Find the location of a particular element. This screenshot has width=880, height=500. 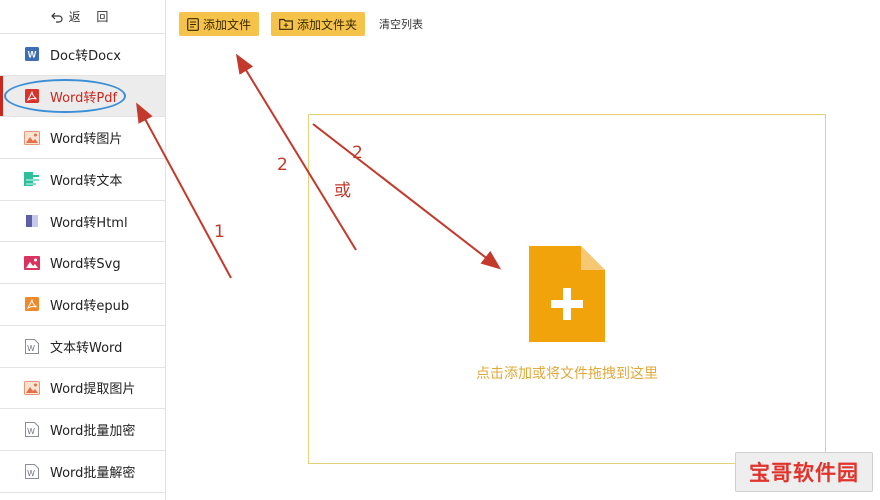

sidebar-item-label: Doc转Docx is located at coordinates (85, 56).